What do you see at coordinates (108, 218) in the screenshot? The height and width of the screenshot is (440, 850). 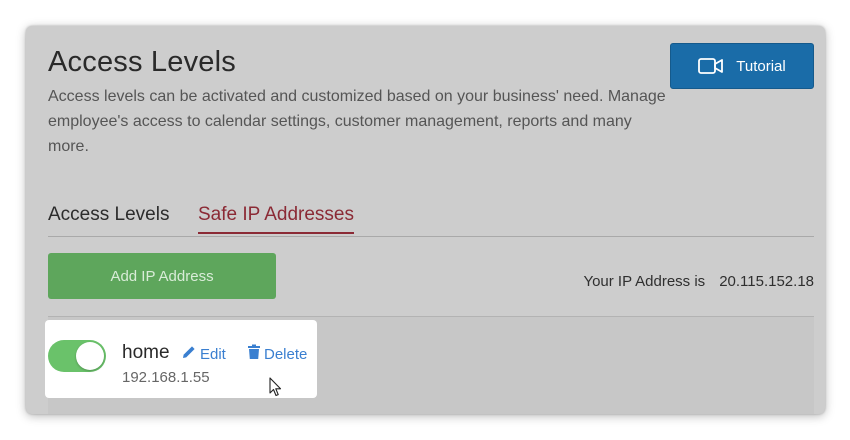 I see `tab-access-levels: Access Levels` at bounding box center [108, 218].